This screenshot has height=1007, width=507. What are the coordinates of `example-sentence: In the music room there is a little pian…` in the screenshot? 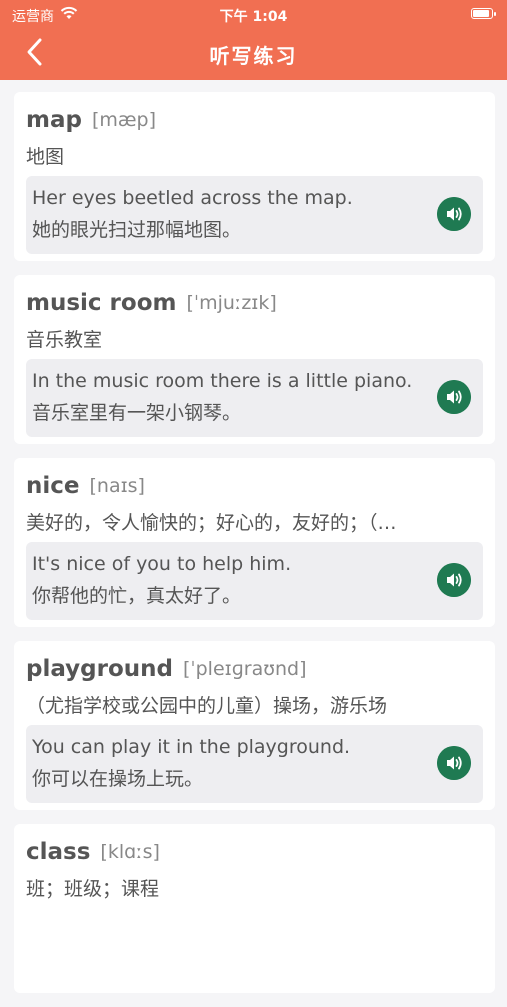 It's located at (222, 381).